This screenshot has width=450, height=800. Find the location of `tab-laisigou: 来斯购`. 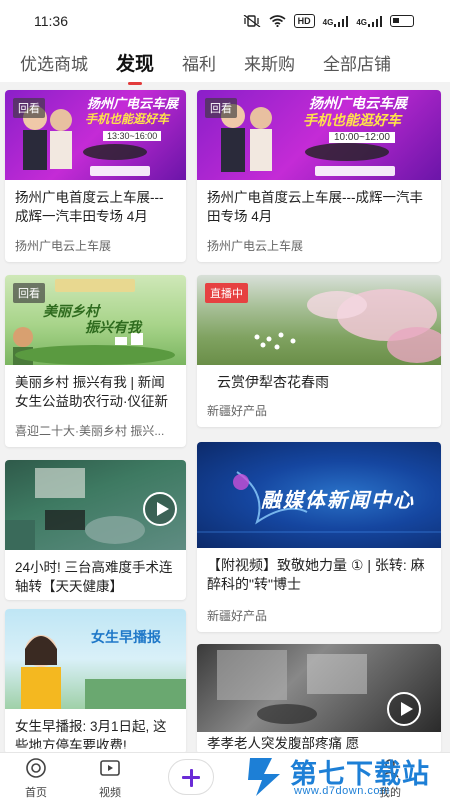

tab-laisigou: 来斯购 is located at coordinates (269, 62).